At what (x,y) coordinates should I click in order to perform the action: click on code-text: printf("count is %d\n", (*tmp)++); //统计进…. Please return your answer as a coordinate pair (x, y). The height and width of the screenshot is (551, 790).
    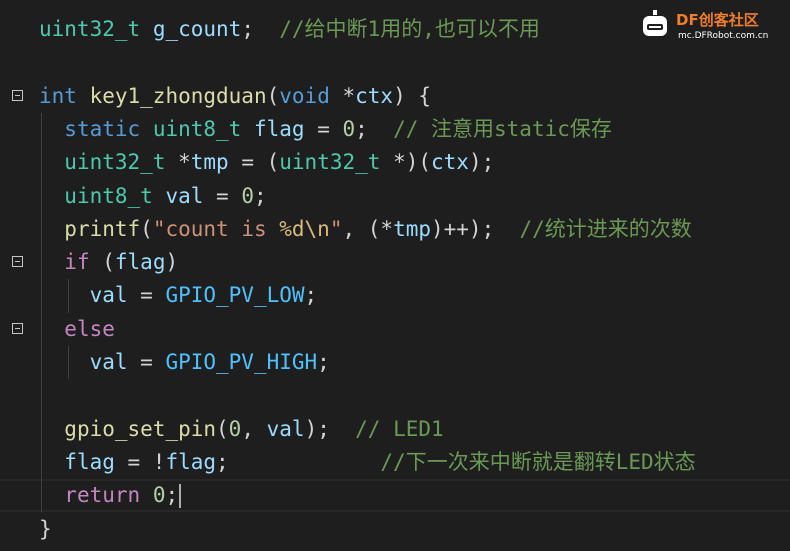
    Looking at the image, I should click on (365, 229).